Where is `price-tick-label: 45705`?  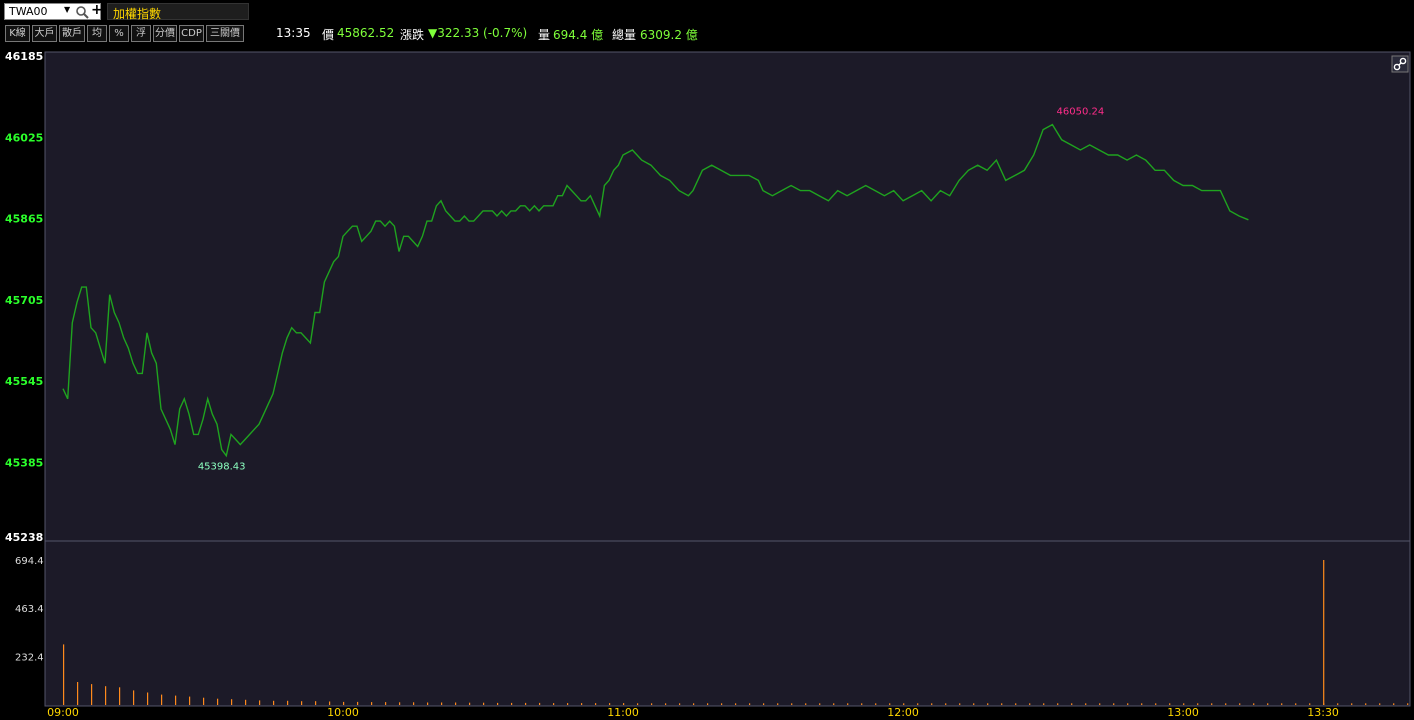
price-tick-label: 45705 is located at coordinates (24, 300).